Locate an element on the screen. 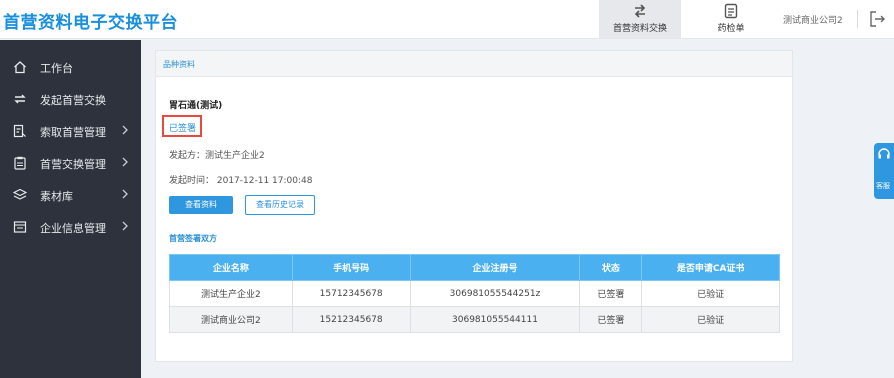 This screenshot has height=378, width=894. exchange-icon is located at coordinates (640, 11).